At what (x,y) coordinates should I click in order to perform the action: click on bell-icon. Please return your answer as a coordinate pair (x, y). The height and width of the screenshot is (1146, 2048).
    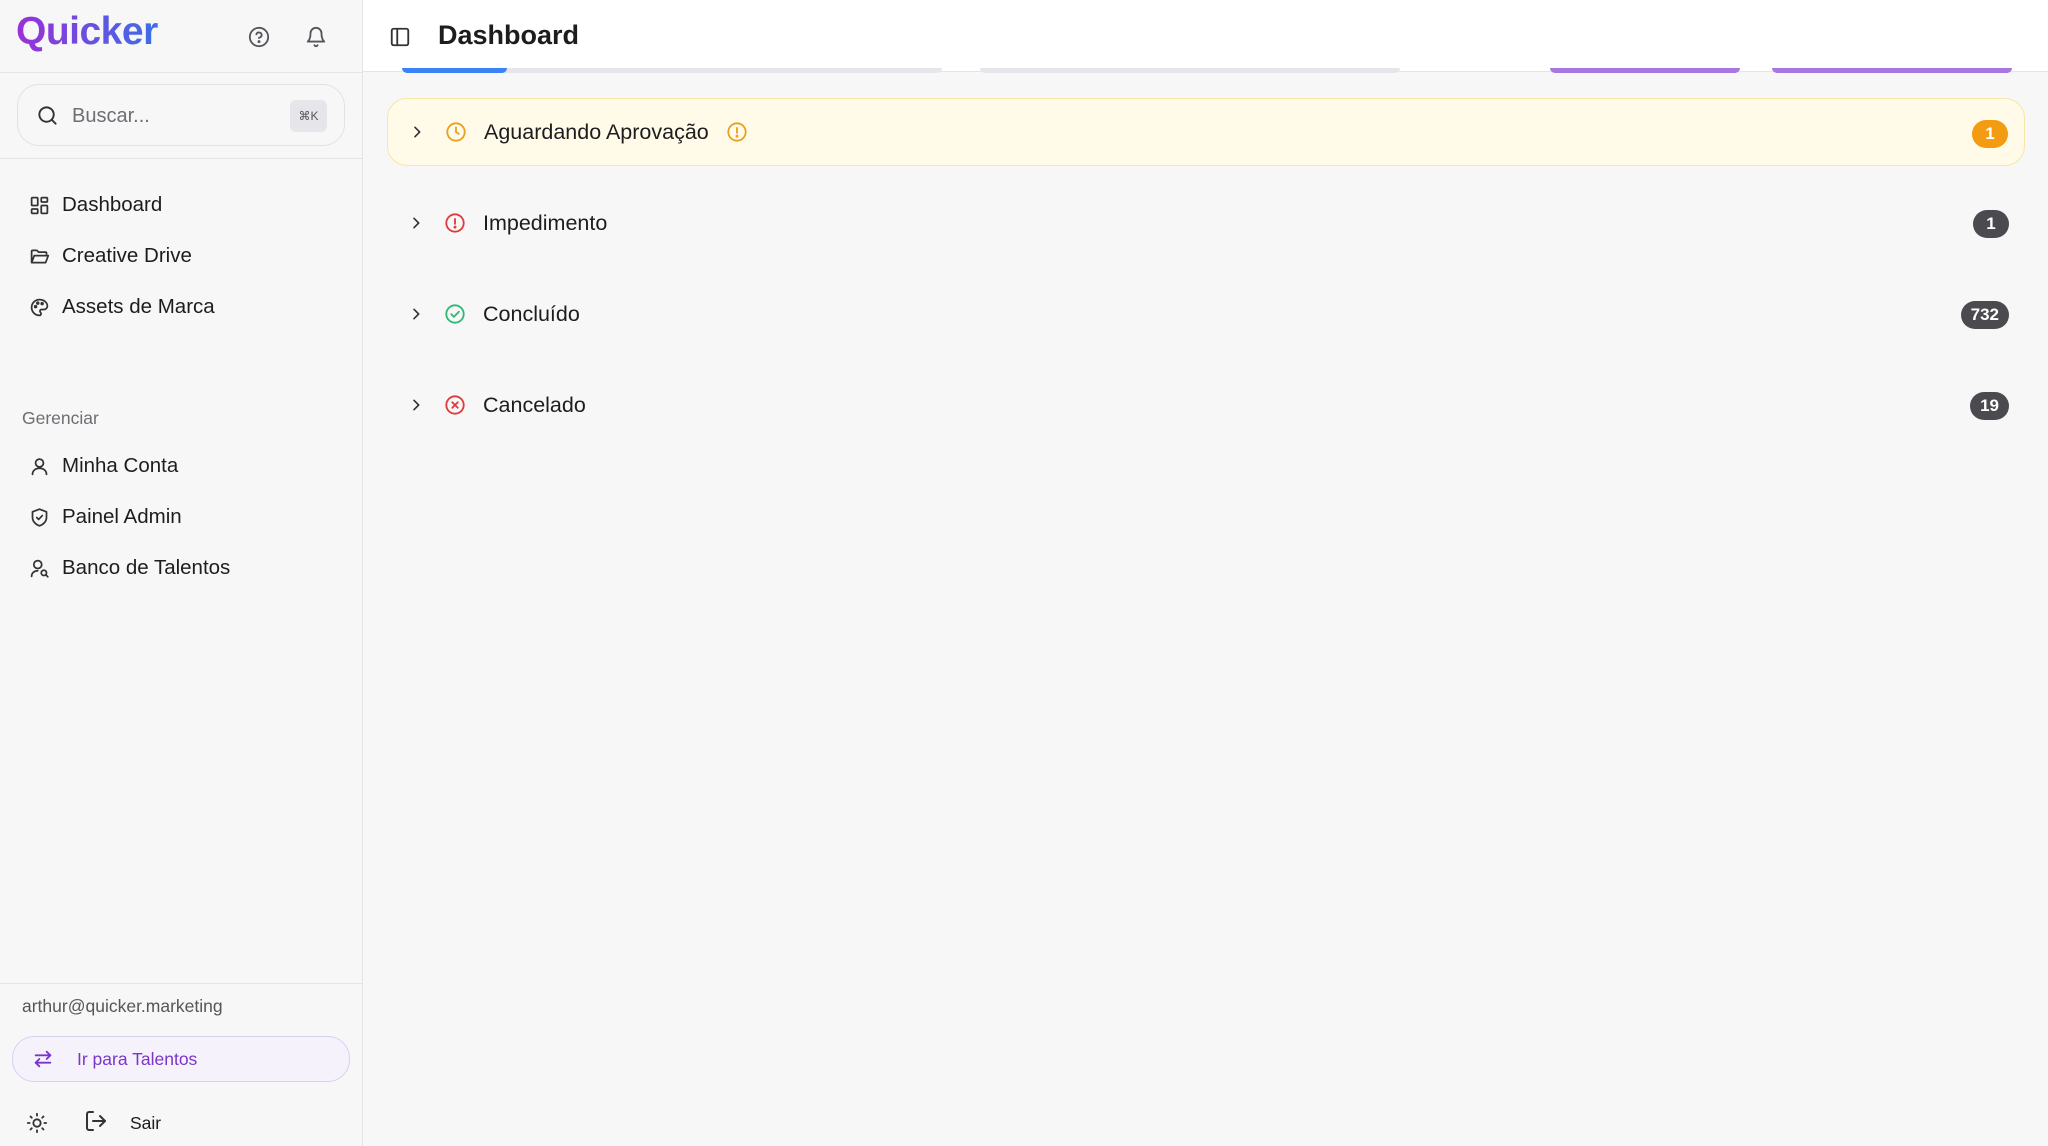
    Looking at the image, I should click on (316, 37).